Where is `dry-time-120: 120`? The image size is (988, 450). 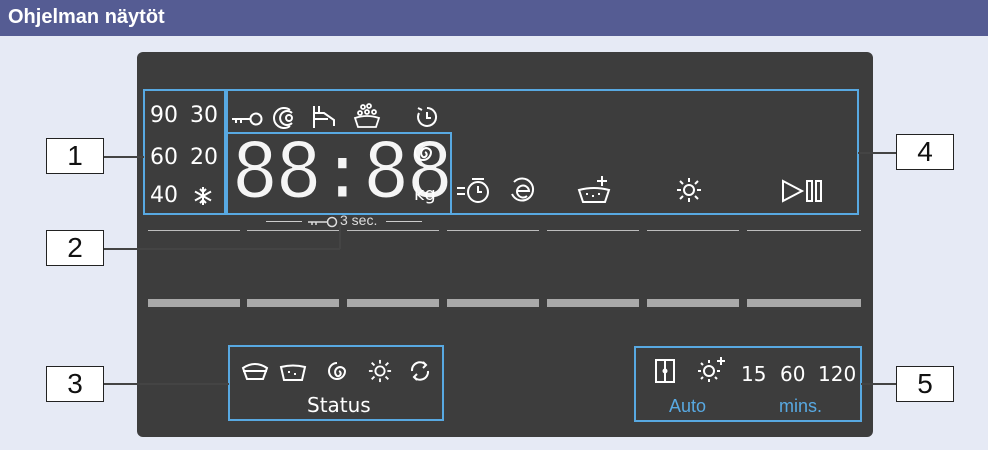
dry-time-120: 120 is located at coordinates (837, 374).